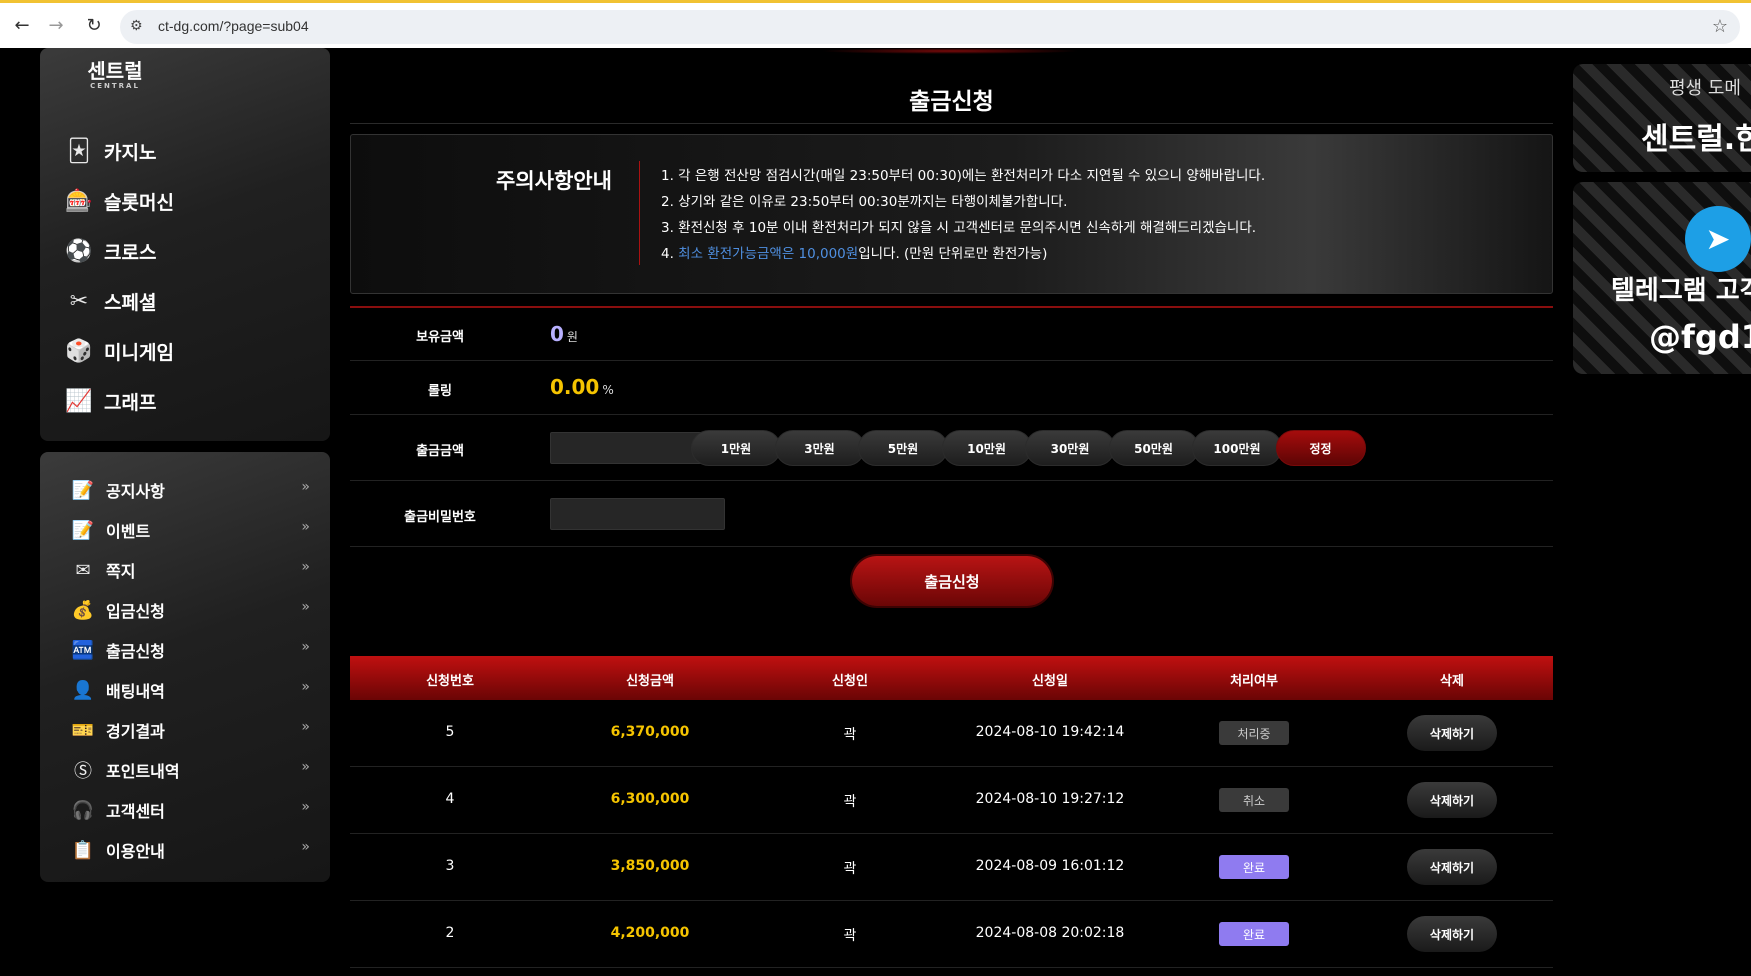 This screenshot has width=1751, height=976. Describe the element at coordinates (83, 690) in the screenshot. I see `sub-menu-icon: 👤` at that location.